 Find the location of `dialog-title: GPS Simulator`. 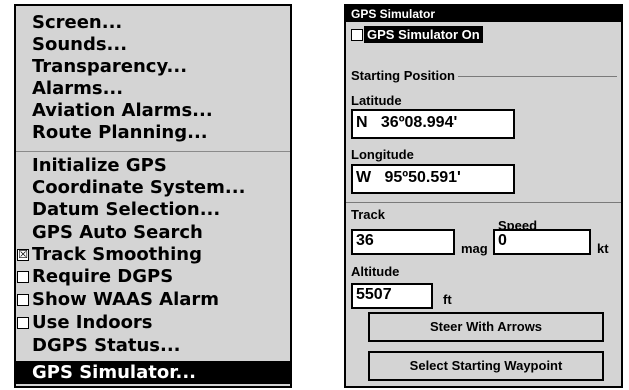

dialog-title: GPS Simulator is located at coordinates (483, 14).